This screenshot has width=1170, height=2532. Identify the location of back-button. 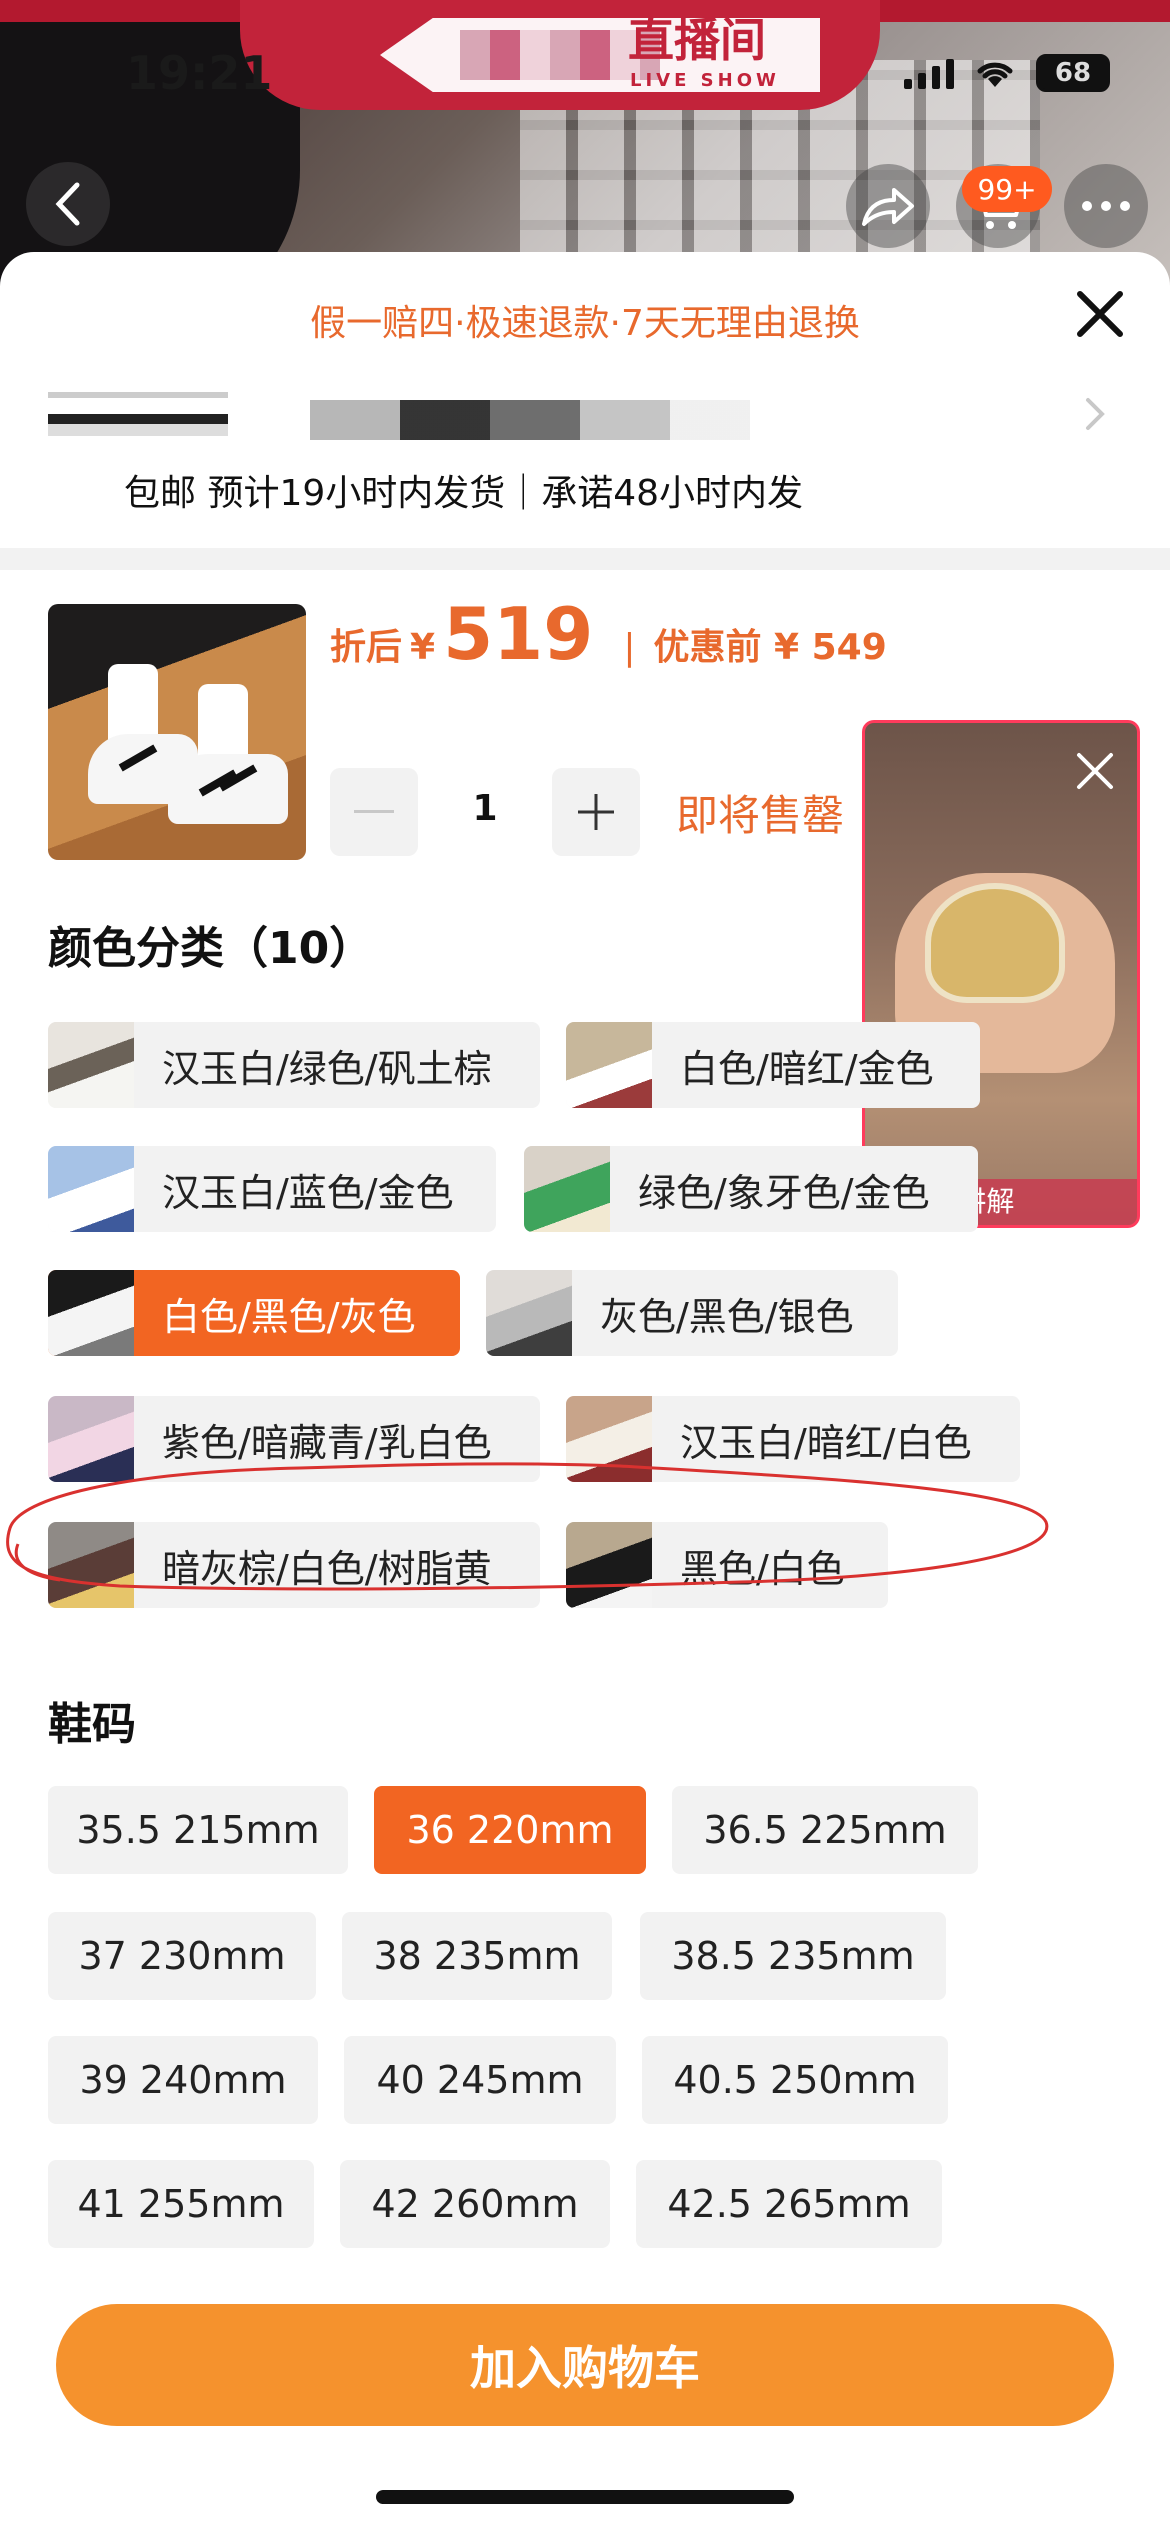
(68, 204).